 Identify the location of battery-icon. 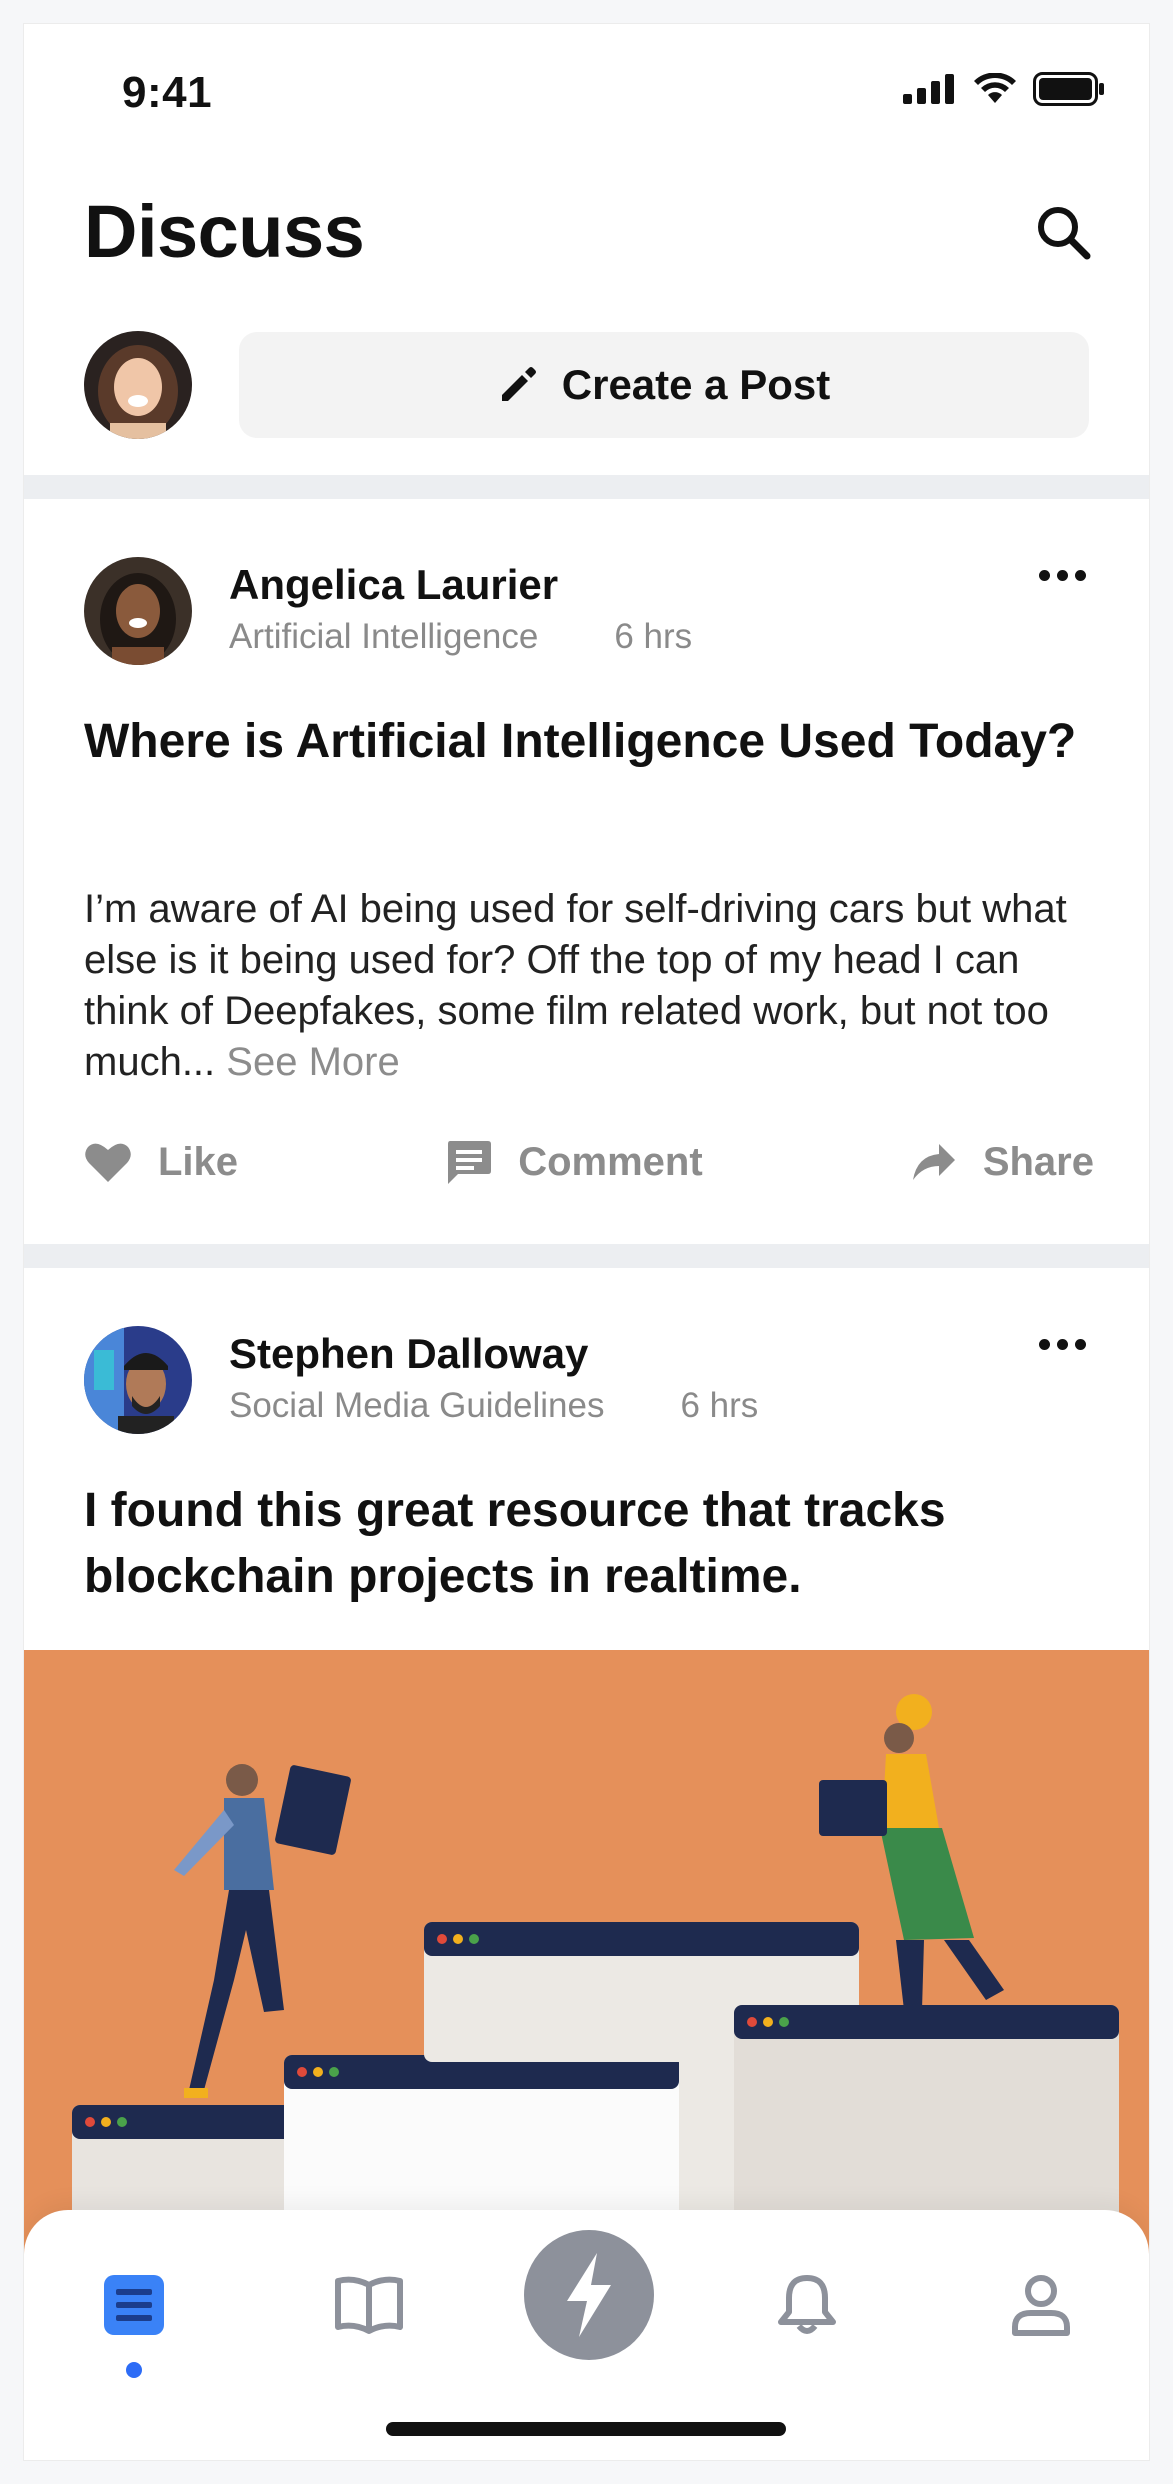
(1068, 89).